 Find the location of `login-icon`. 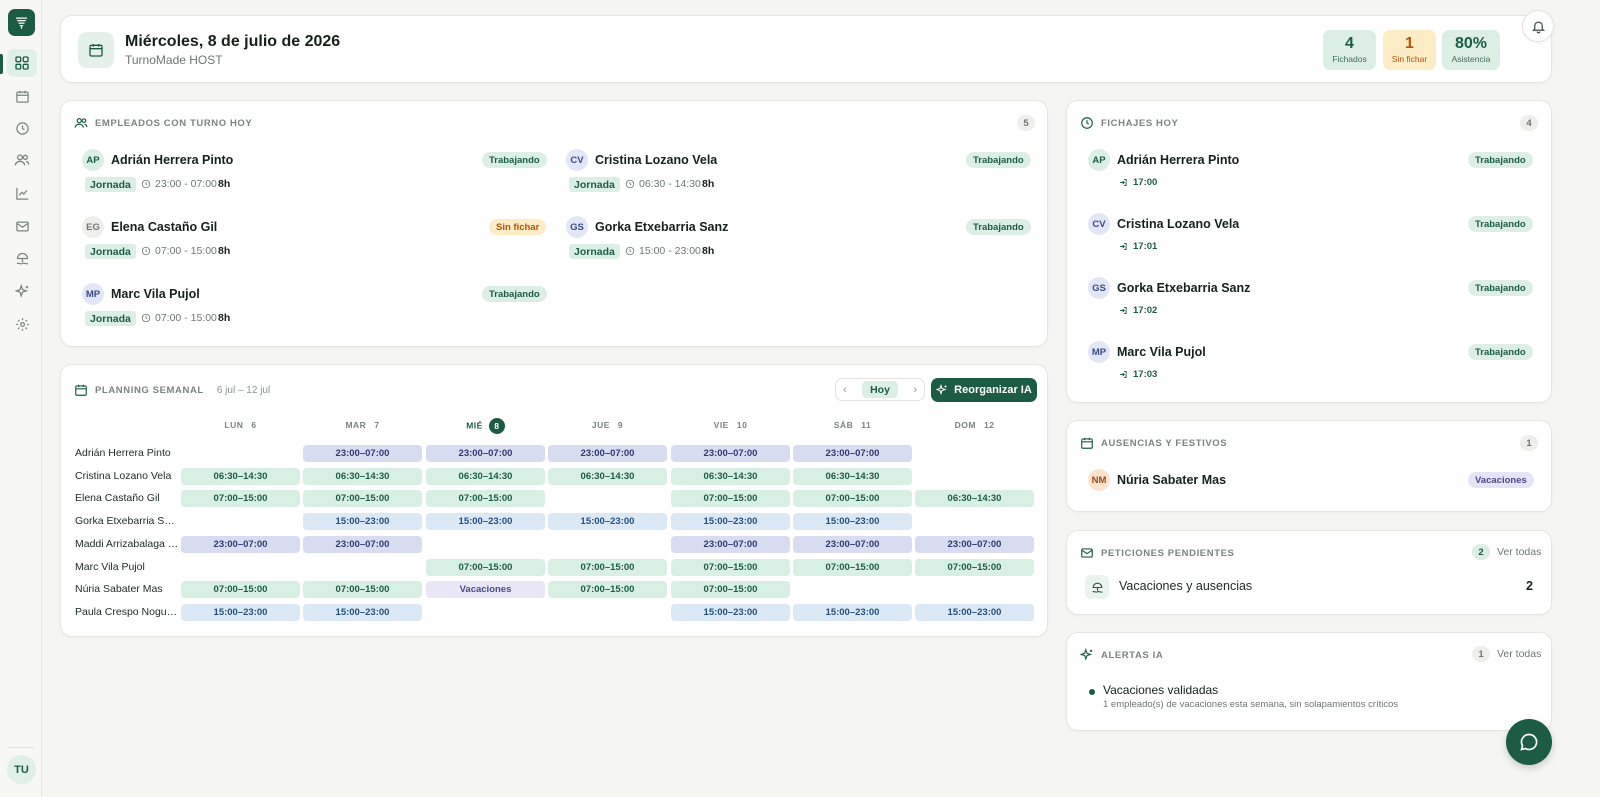

login-icon is located at coordinates (1123, 182).